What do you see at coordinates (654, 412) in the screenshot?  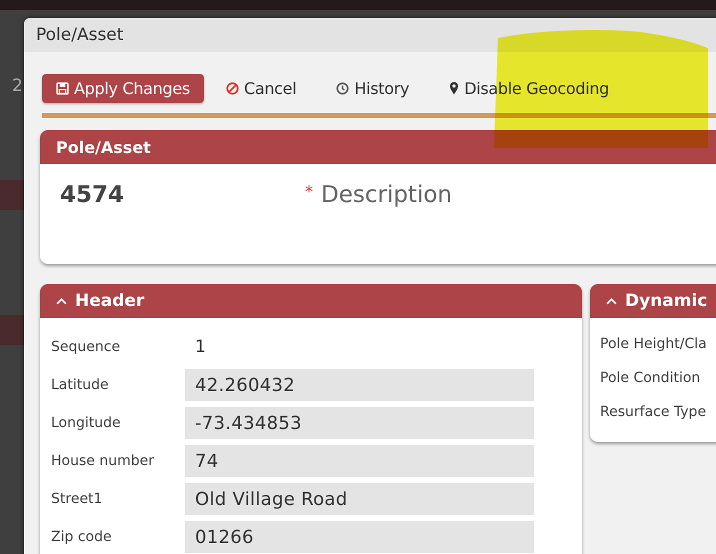 I see `field-label: Resurface Type` at bounding box center [654, 412].